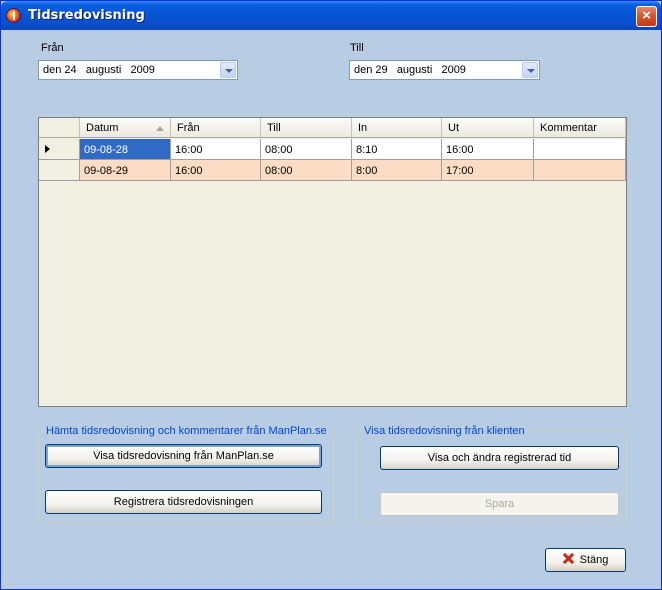  I want to click on close-window-button: ×, so click(646, 16).